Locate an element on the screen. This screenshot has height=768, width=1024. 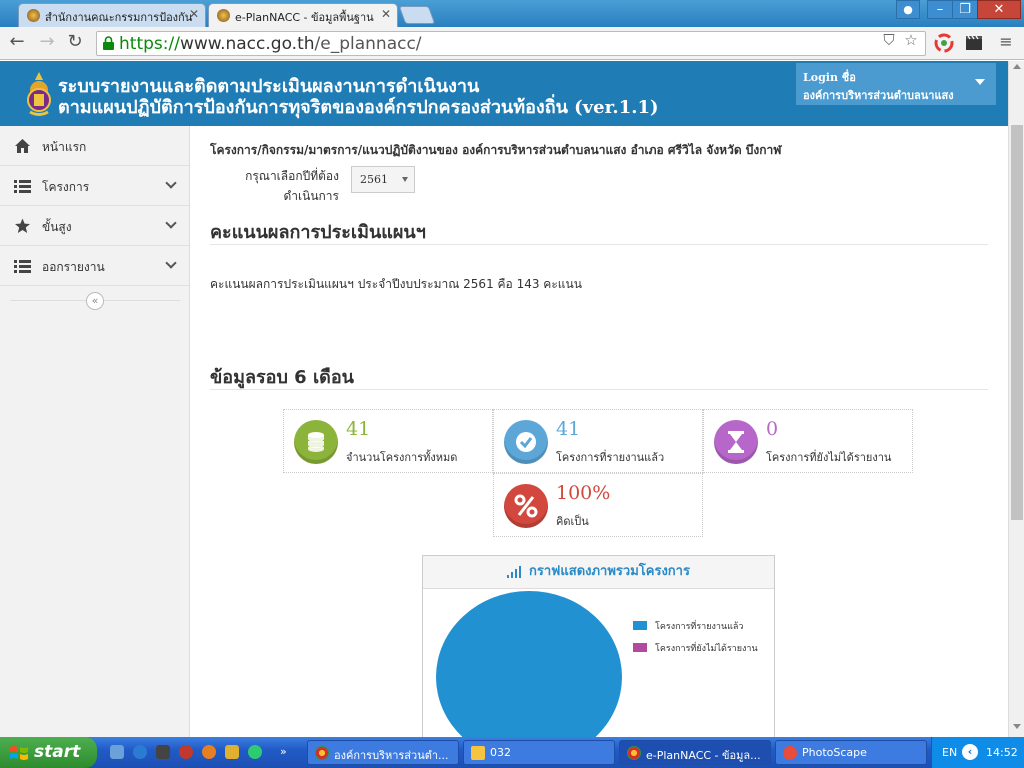
stat-label: โครงการที่ยังไม่ได้รายงาน is located at coordinates (829, 457).